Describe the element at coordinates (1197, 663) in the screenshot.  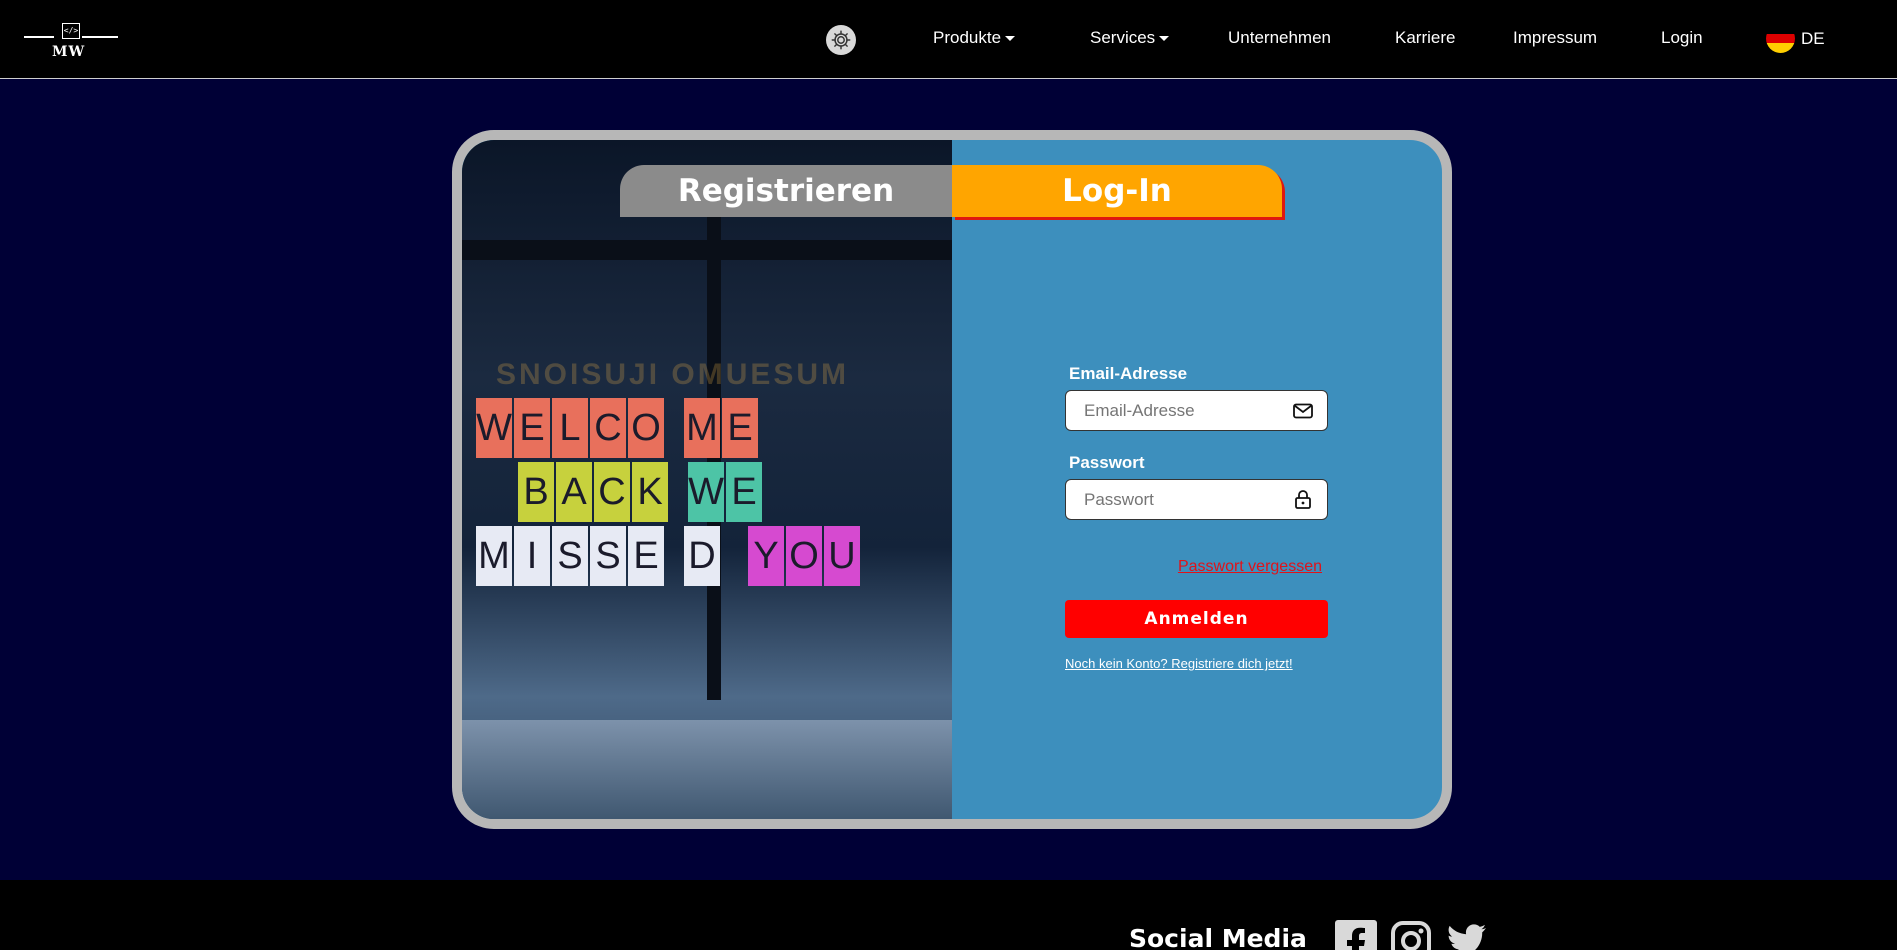
I see `register-now-link: Noch kein Konto? Registriere dich jetzt!` at that location.